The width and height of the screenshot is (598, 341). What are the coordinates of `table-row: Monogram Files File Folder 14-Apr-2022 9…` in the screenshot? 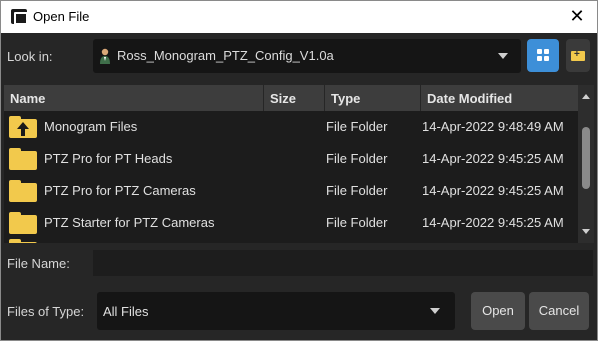 It's located at (291, 127).